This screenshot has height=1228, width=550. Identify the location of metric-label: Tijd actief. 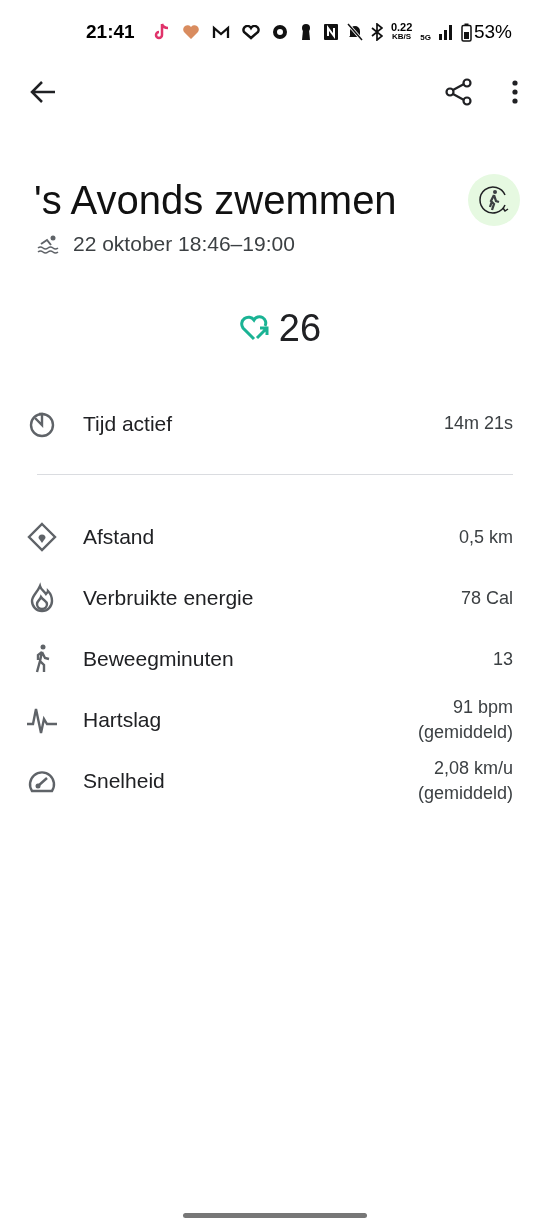
(128, 423).